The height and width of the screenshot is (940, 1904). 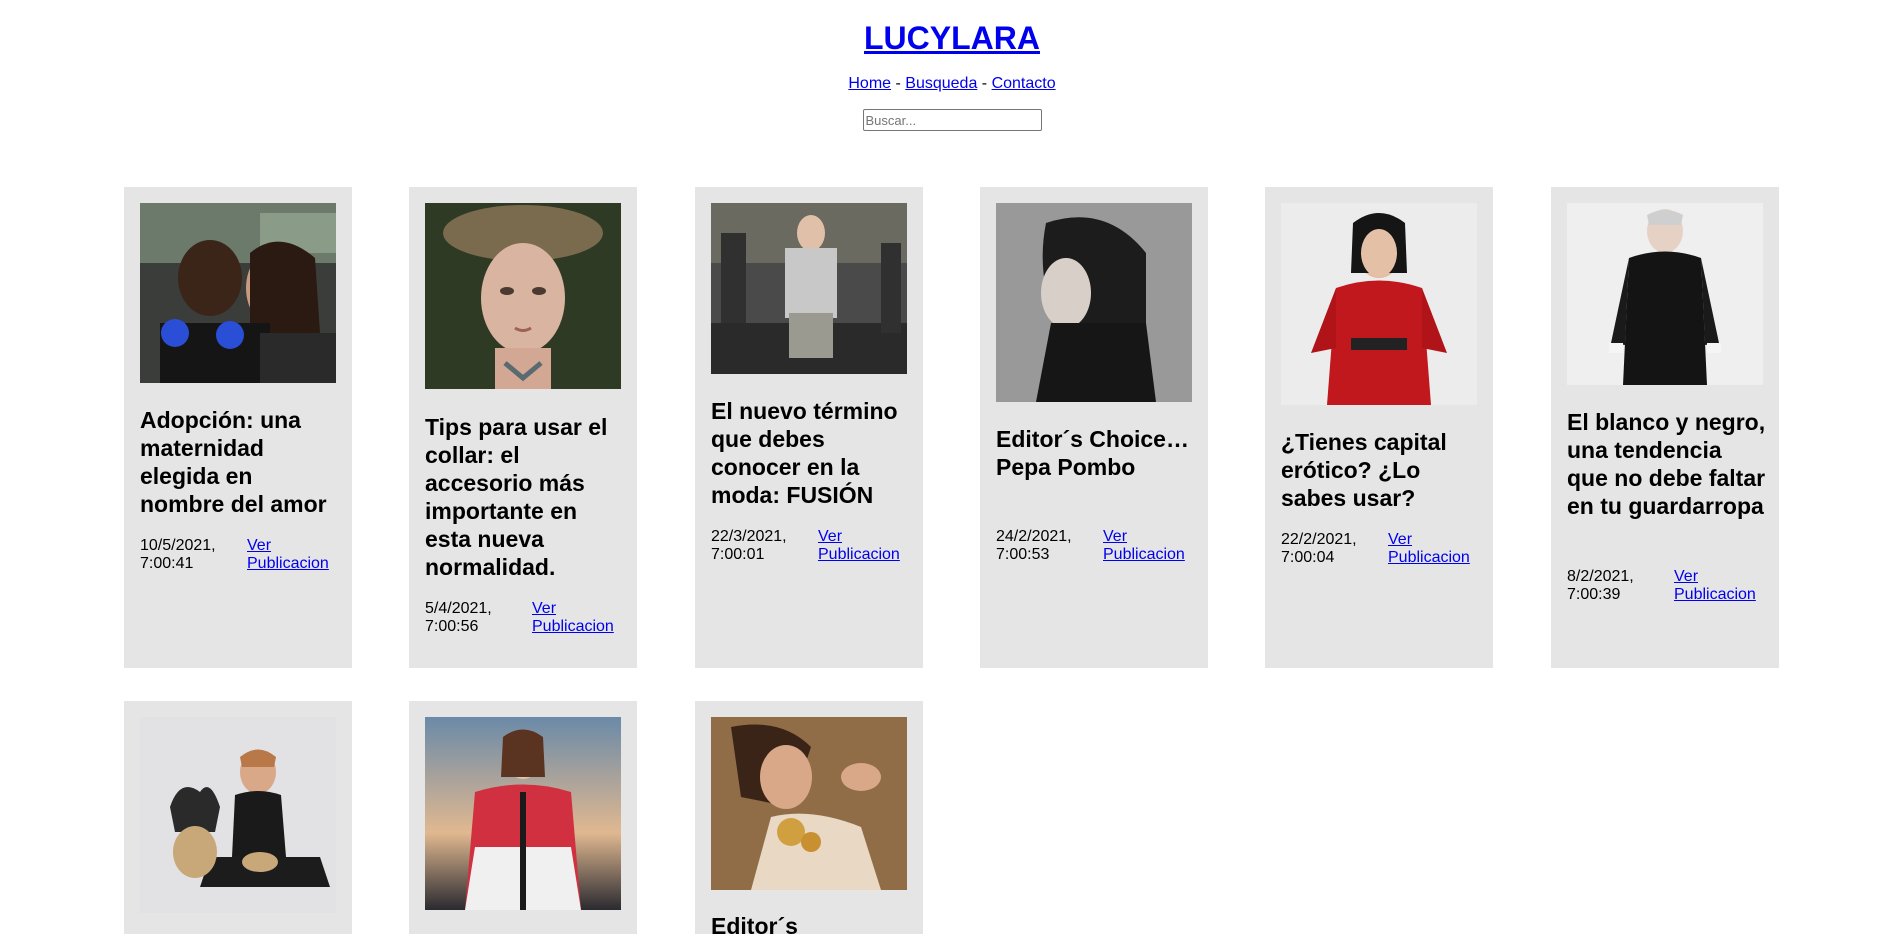 What do you see at coordinates (458, 617) in the screenshot?
I see `post-date: 5/4/2021, 7:00:56` at bounding box center [458, 617].